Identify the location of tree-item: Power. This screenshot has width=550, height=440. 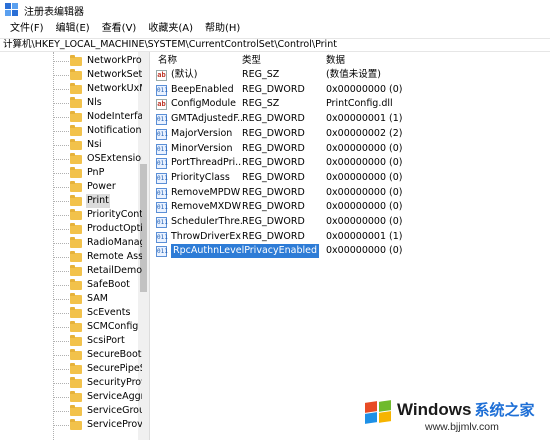
(93, 187).